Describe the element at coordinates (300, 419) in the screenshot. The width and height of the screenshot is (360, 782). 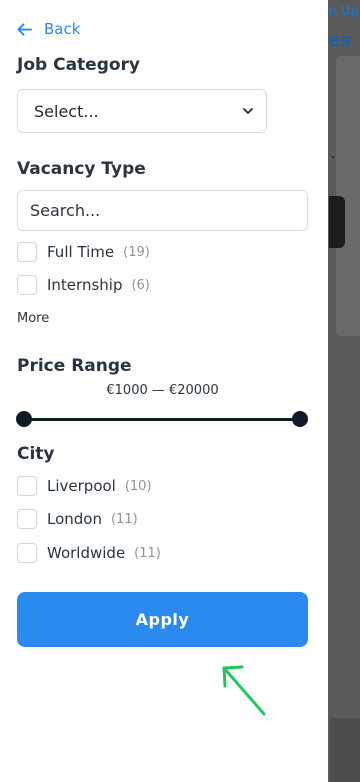
I see `price-range-max-handle` at that location.